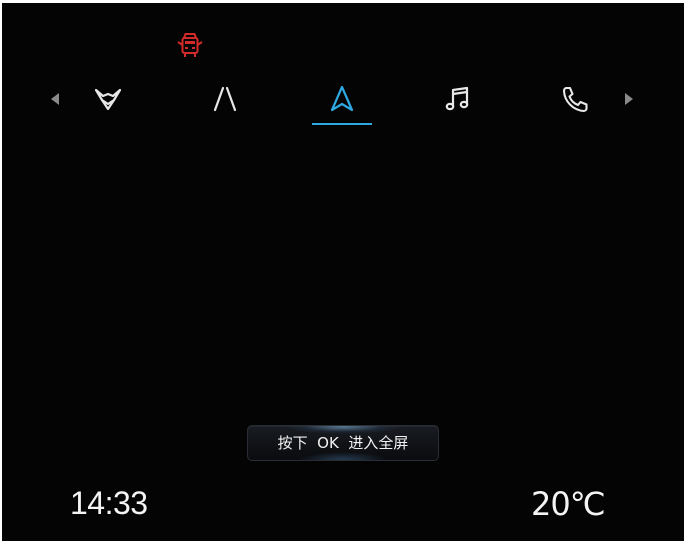 Image resolution: width=686 pixels, height=544 pixels. I want to click on tab-drive-mode, so click(108, 103).